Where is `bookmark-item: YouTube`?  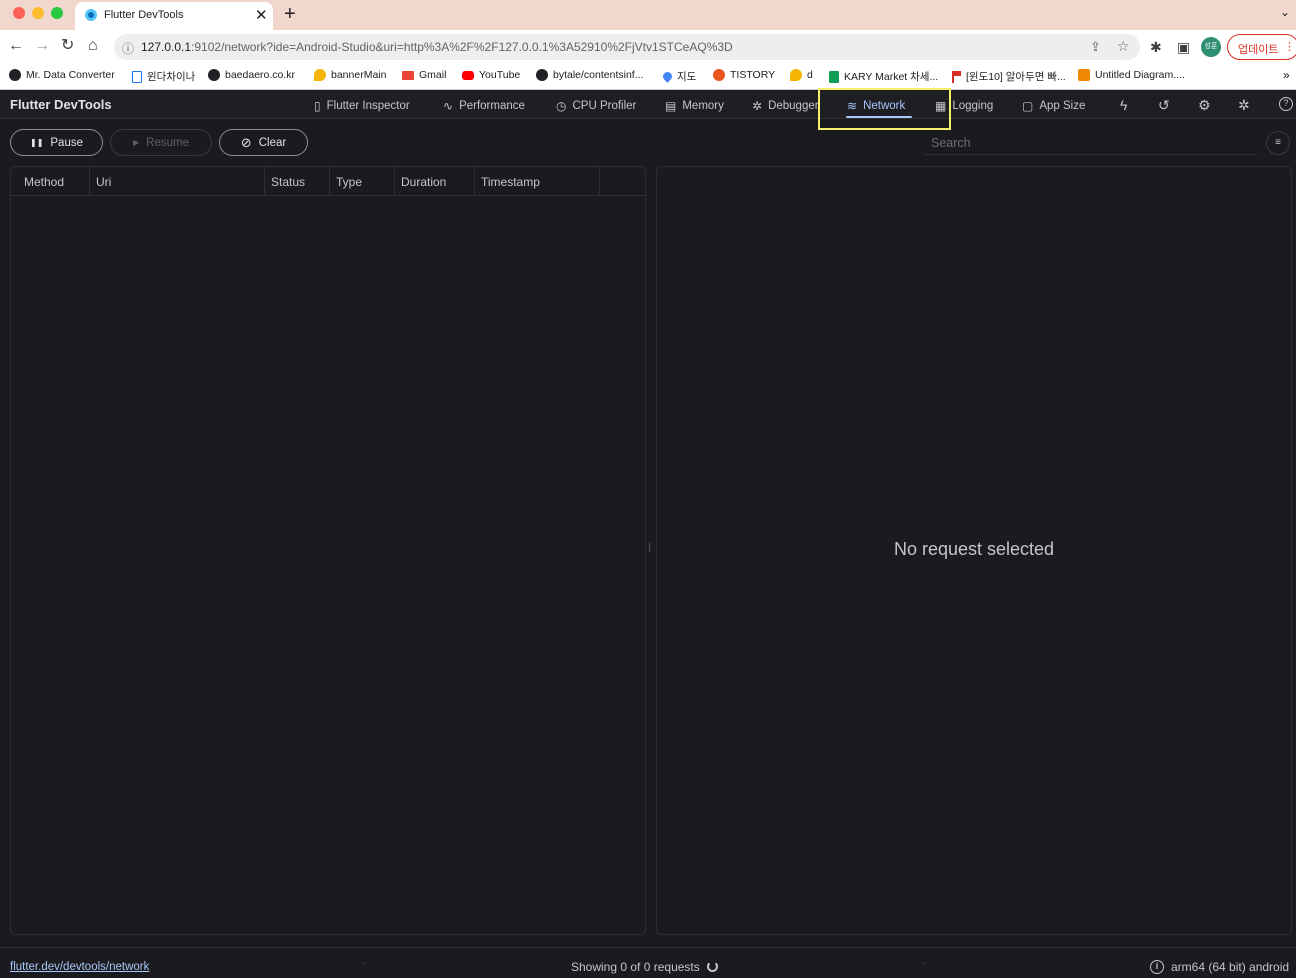 bookmark-item: YouTube is located at coordinates (491, 75).